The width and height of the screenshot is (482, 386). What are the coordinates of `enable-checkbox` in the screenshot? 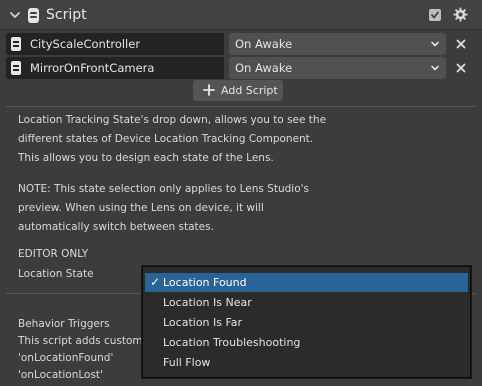 It's located at (435, 15).